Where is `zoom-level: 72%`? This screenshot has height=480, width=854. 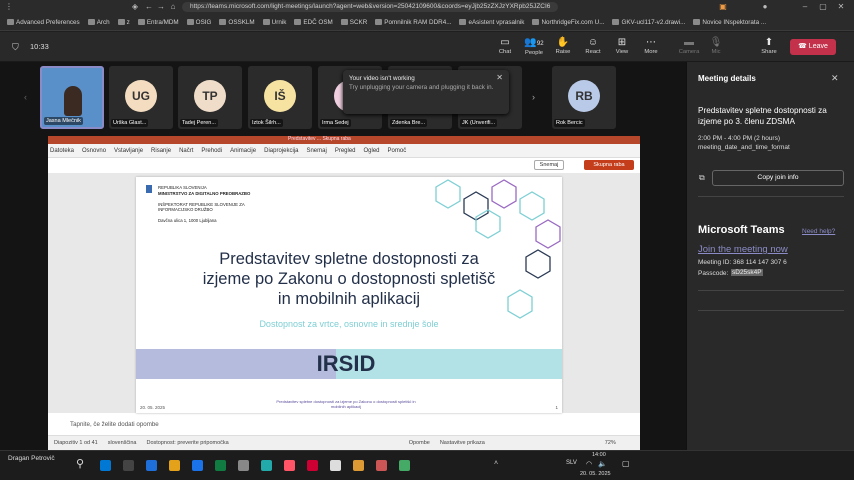
zoom-level: 72% is located at coordinates (610, 443).